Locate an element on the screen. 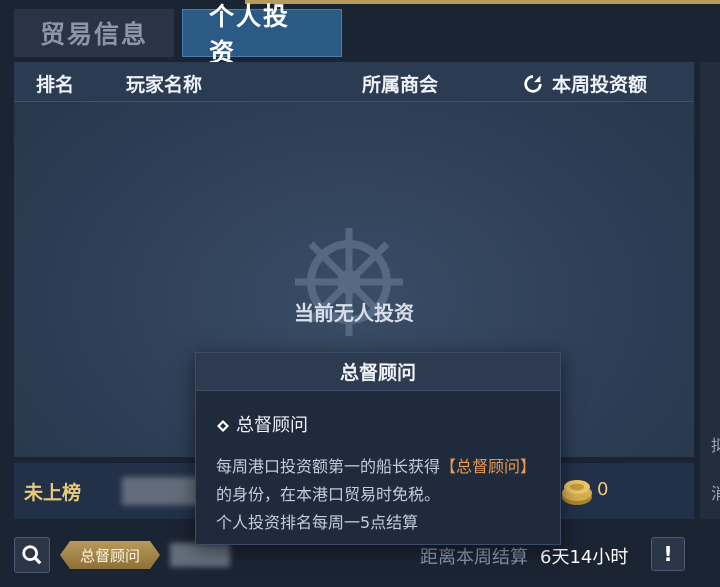 This screenshot has width=720, height=587. header-weekly-investment-label: 本周投资额 is located at coordinates (600, 85).